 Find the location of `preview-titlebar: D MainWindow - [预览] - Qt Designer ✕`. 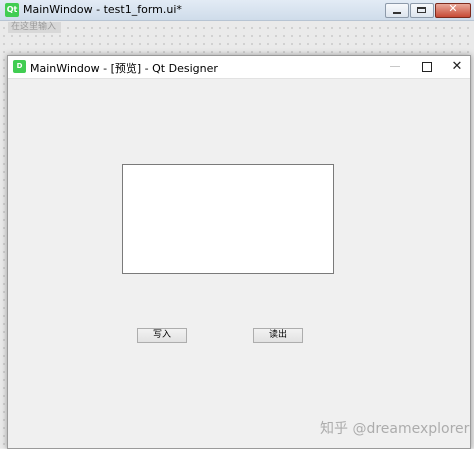

preview-titlebar: D MainWindow - [预览] - Qt Designer ✕ is located at coordinates (239, 67).